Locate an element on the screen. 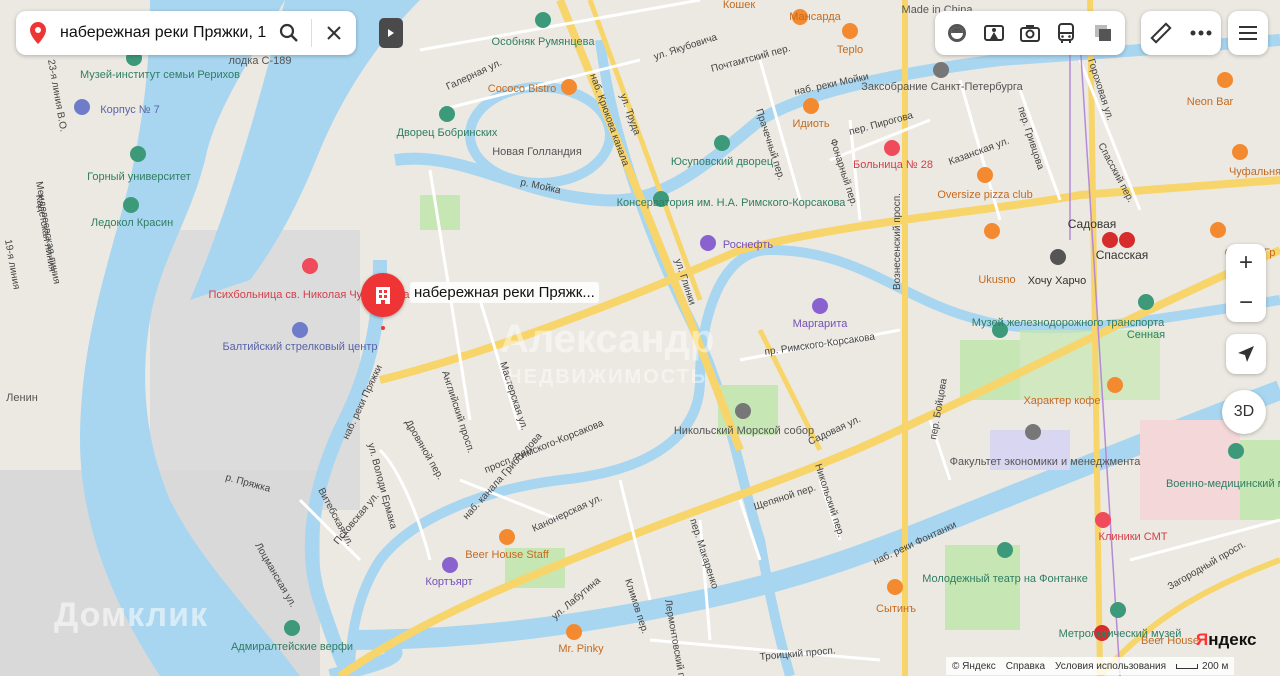  my-location-button is located at coordinates (1246, 354).